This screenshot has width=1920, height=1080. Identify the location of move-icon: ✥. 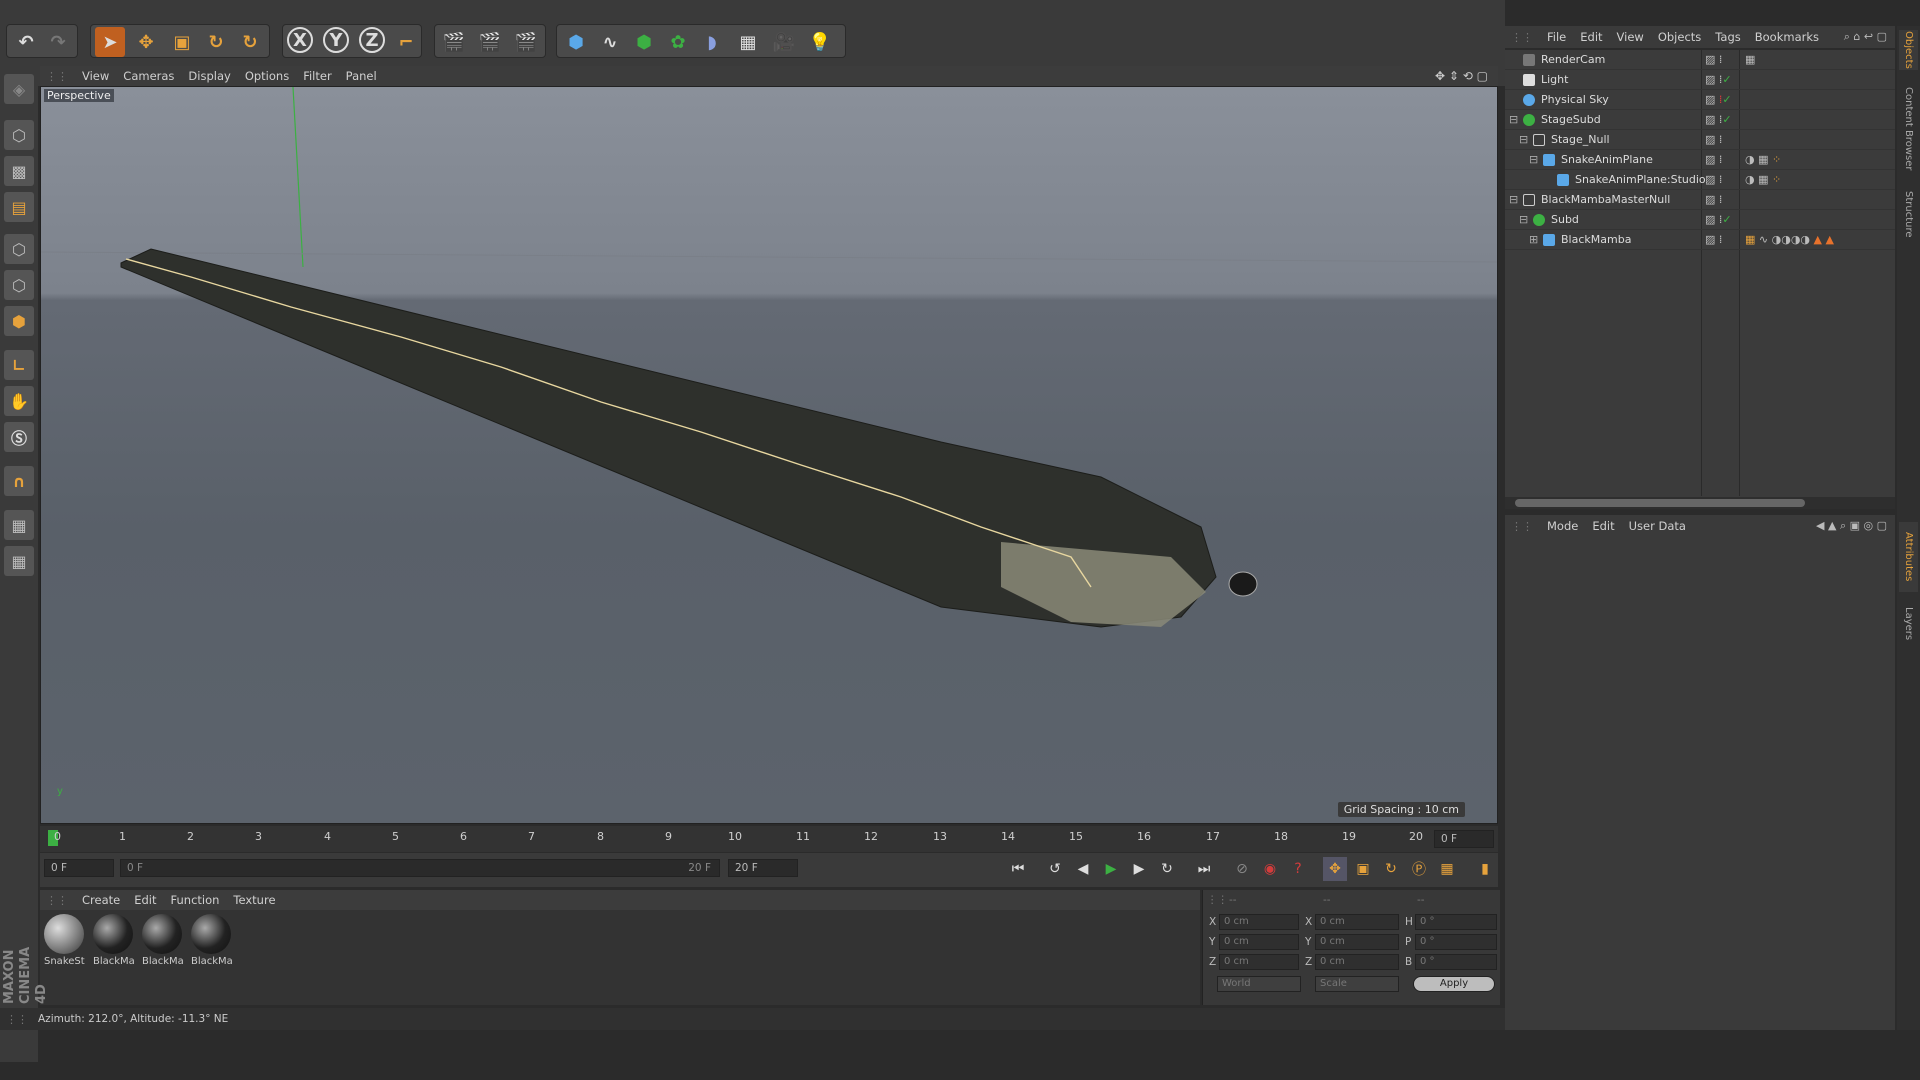
(146, 42).